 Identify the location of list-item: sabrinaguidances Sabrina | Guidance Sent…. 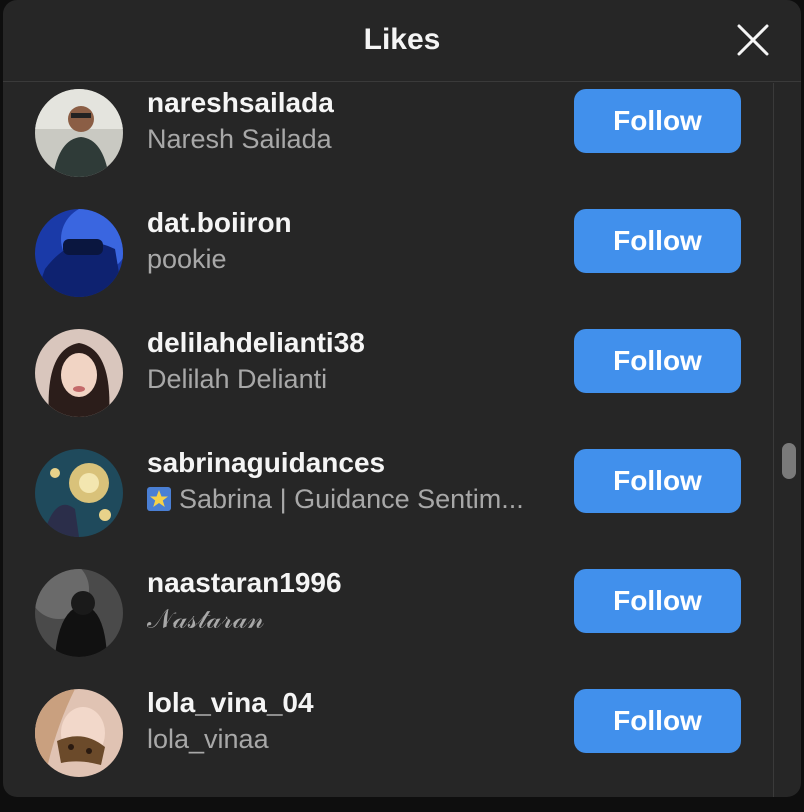
(388, 473).